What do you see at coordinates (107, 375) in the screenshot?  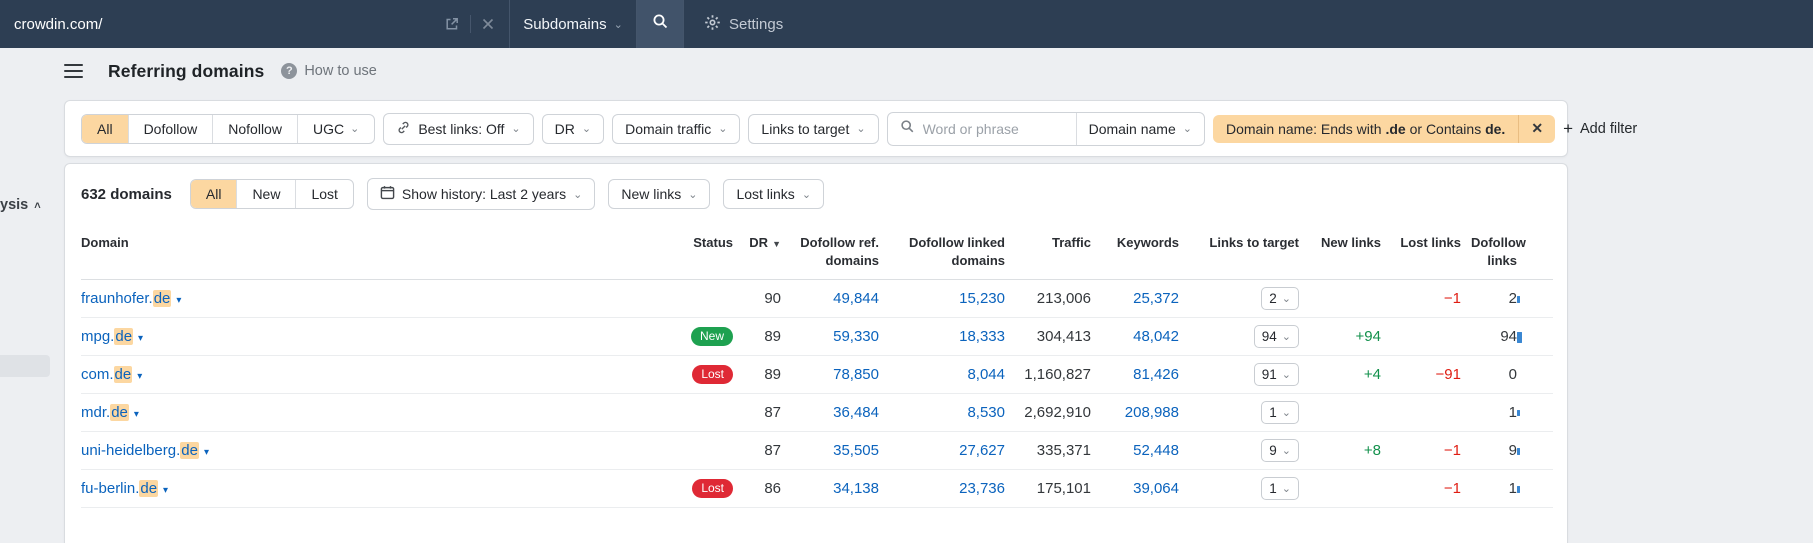 I see `domain-link: com.de` at bounding box center [107, 375].